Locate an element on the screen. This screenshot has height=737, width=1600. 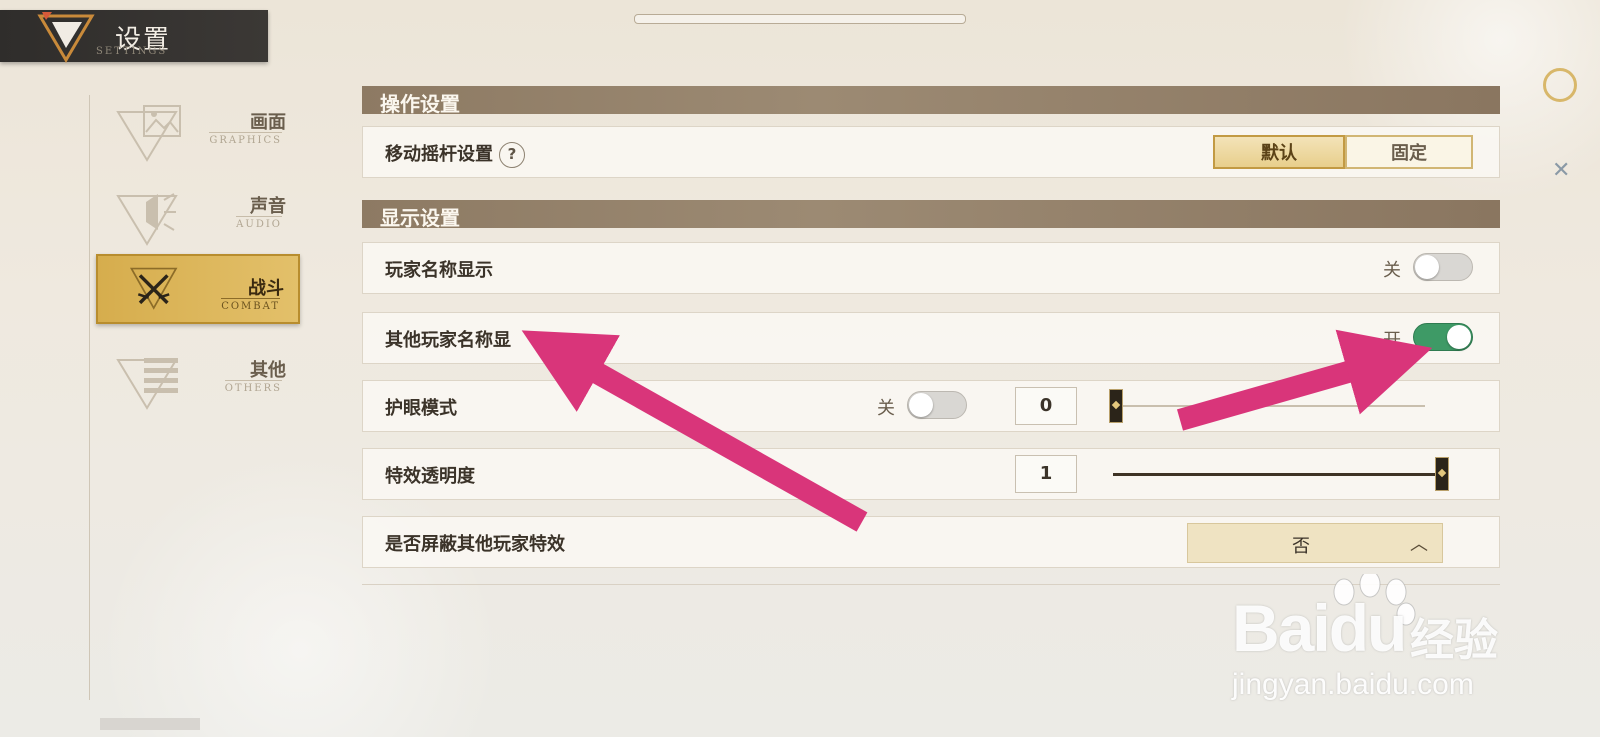
section-title: 操作设置 is located at coordinates (420, 104).